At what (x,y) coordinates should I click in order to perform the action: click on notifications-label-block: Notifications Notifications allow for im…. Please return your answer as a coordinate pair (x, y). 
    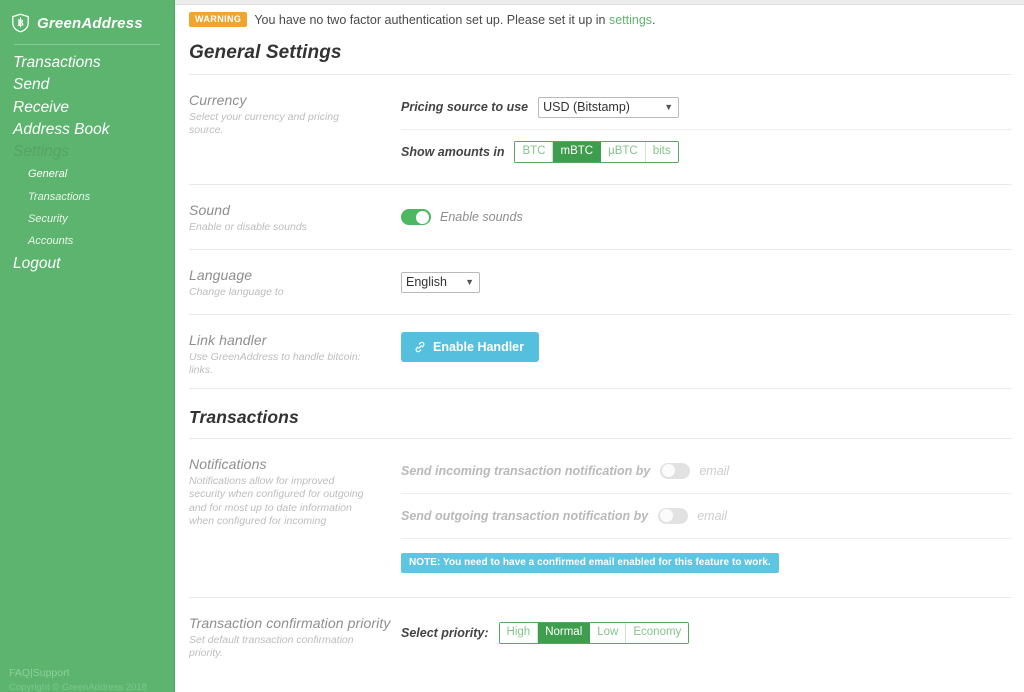
    Looking at the image, I should click on (295, 484).